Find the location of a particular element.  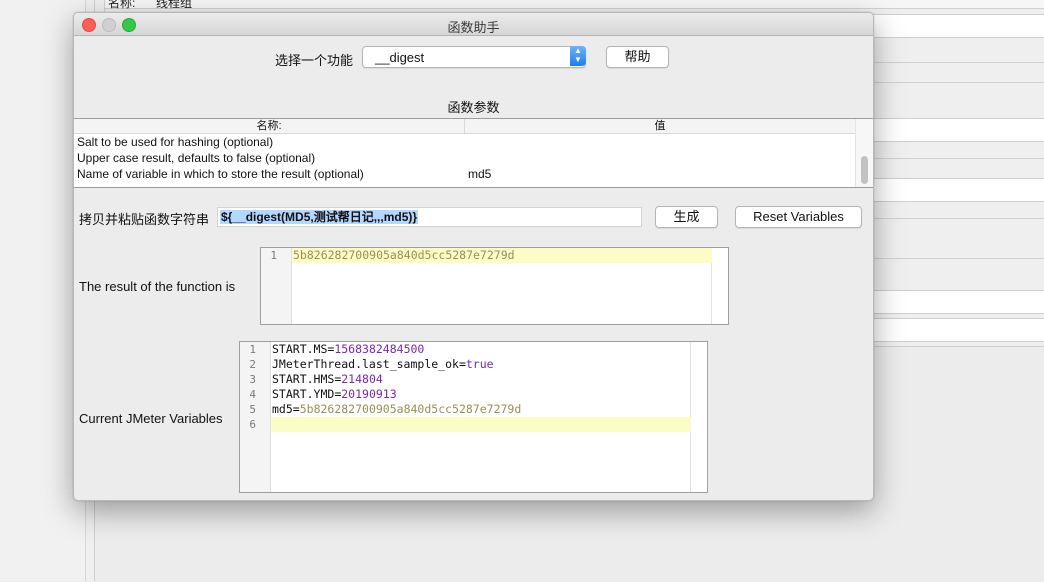

function-select-value: __digest is located at coordinates (400, 57).